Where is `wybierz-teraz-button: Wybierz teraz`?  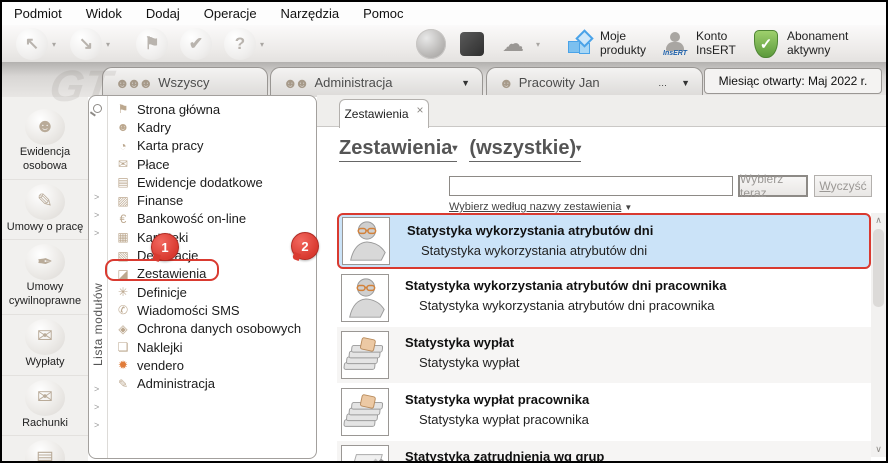 wybierz-teraz-button: Wybierz teraz is located at coordinates (773, 186).